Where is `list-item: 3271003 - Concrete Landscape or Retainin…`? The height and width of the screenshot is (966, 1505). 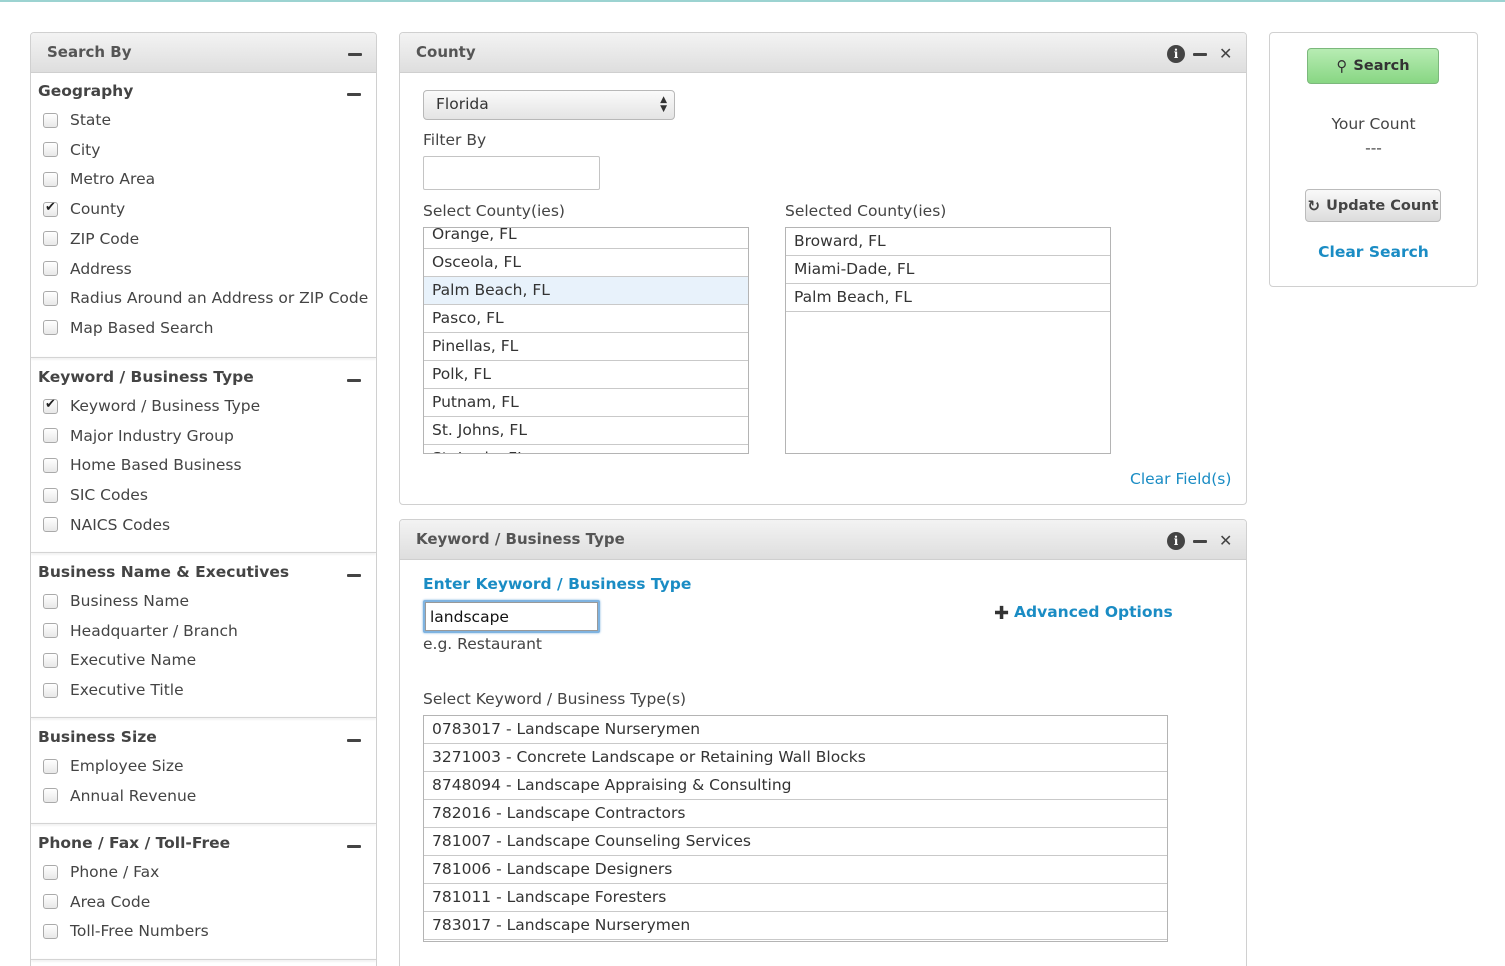
list-item: 3271003 - Concrete Landscape or Retainin… is located at coordinates (795, 758).